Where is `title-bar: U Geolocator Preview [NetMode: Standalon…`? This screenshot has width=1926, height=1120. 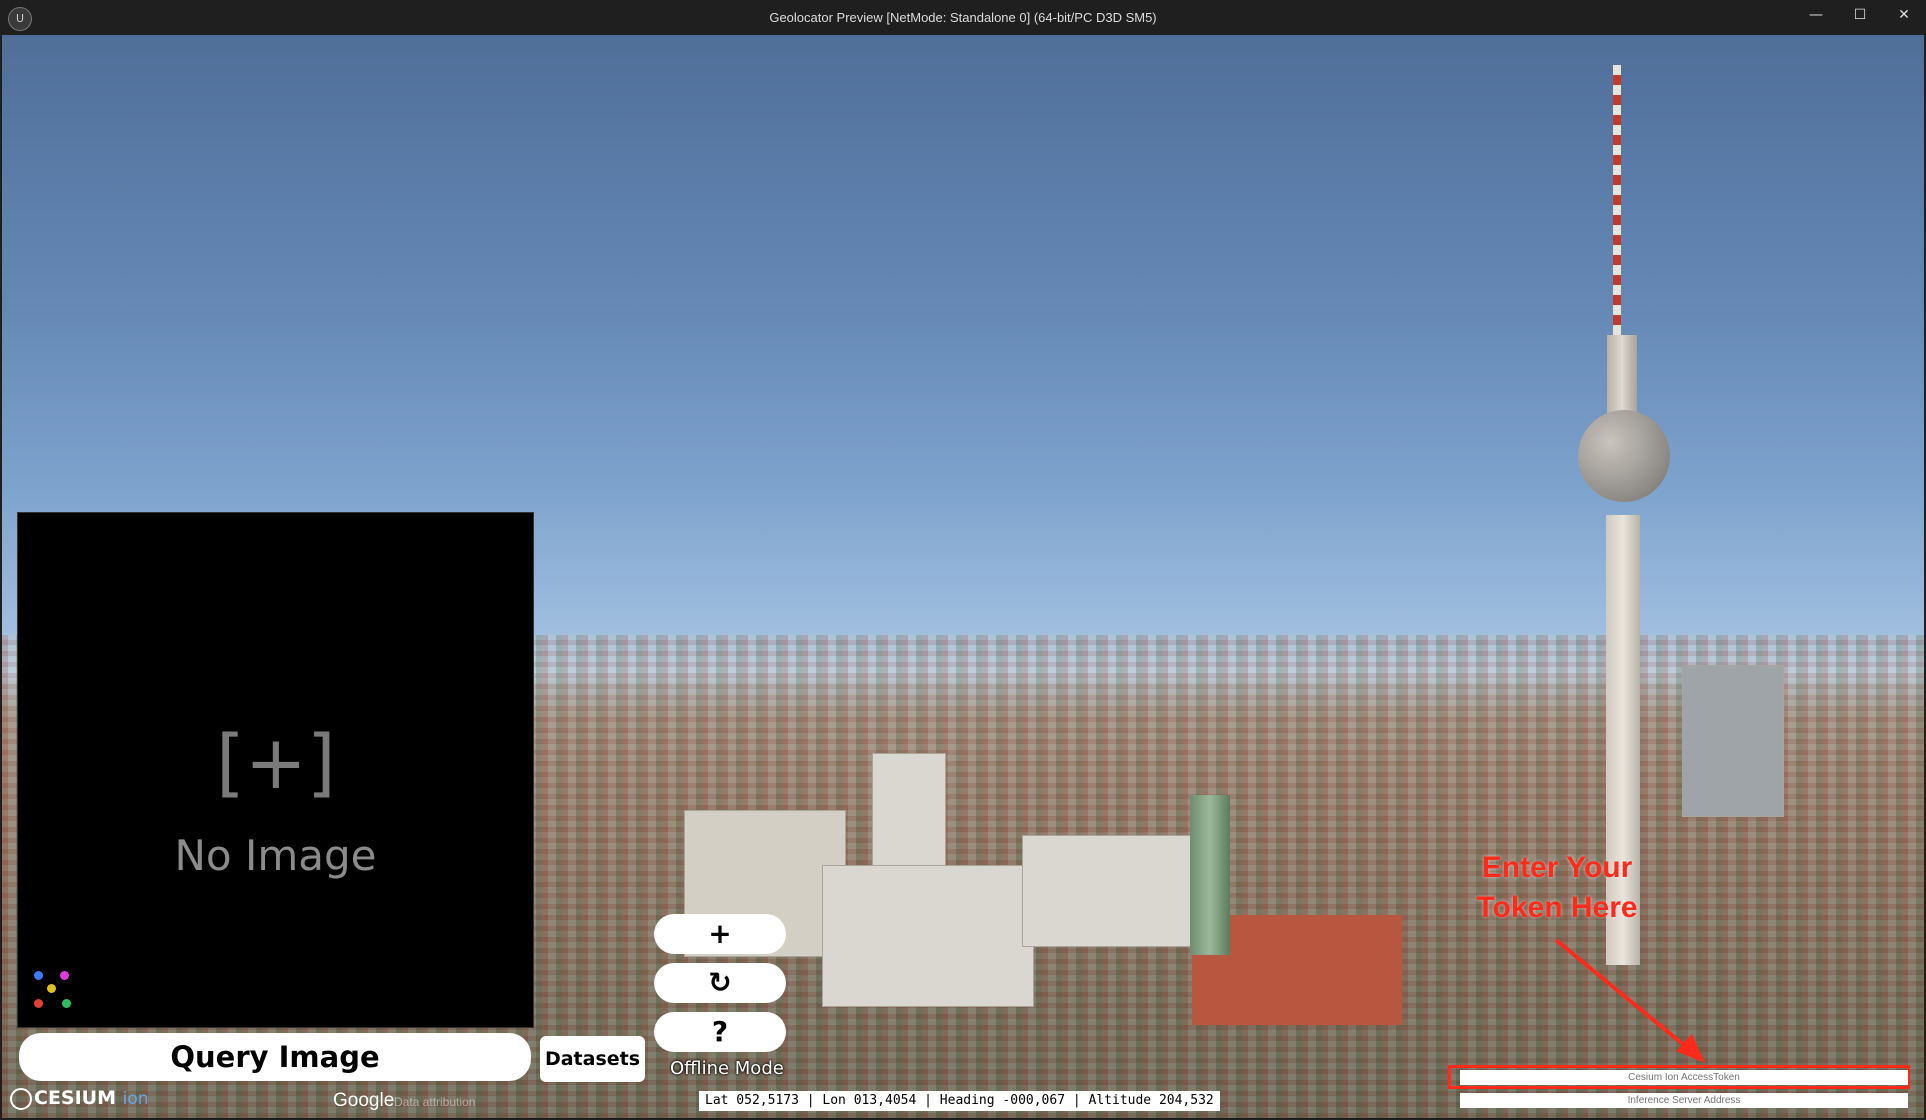 title-bar: U Geolocator Preview [NetMode: Standalon… is located at coordinates (963, 17).